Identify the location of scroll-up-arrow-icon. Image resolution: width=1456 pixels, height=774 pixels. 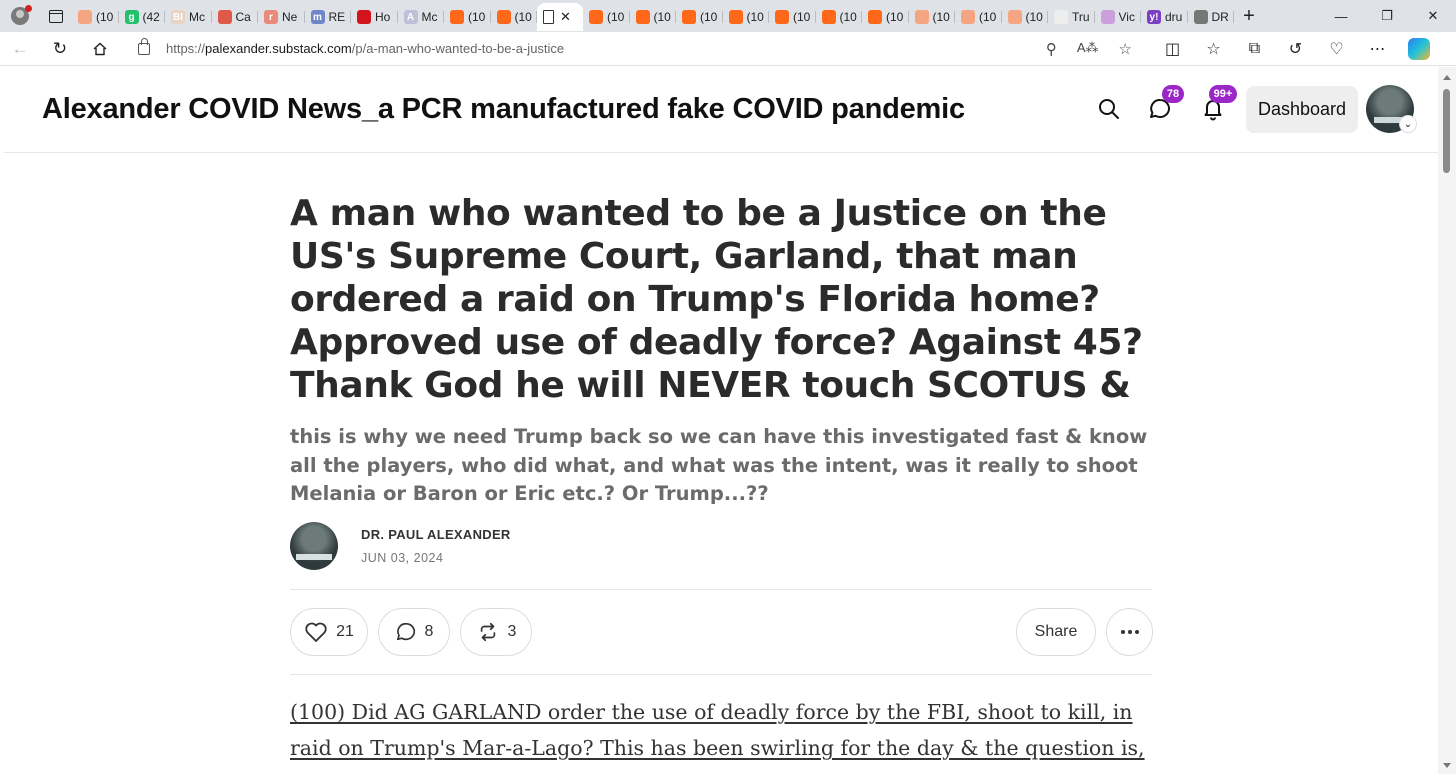
(1447, 77).